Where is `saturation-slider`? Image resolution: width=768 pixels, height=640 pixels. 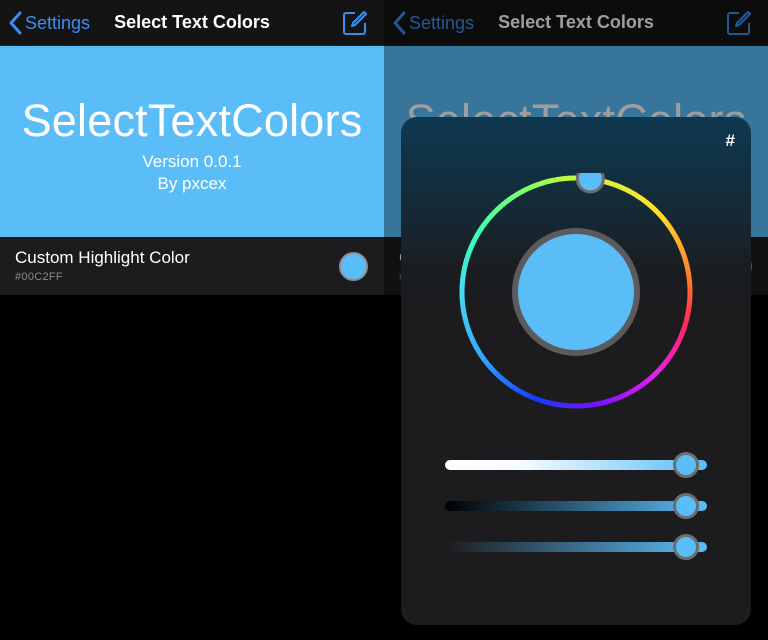 saturation-slider is located at coordinates (576, 465).